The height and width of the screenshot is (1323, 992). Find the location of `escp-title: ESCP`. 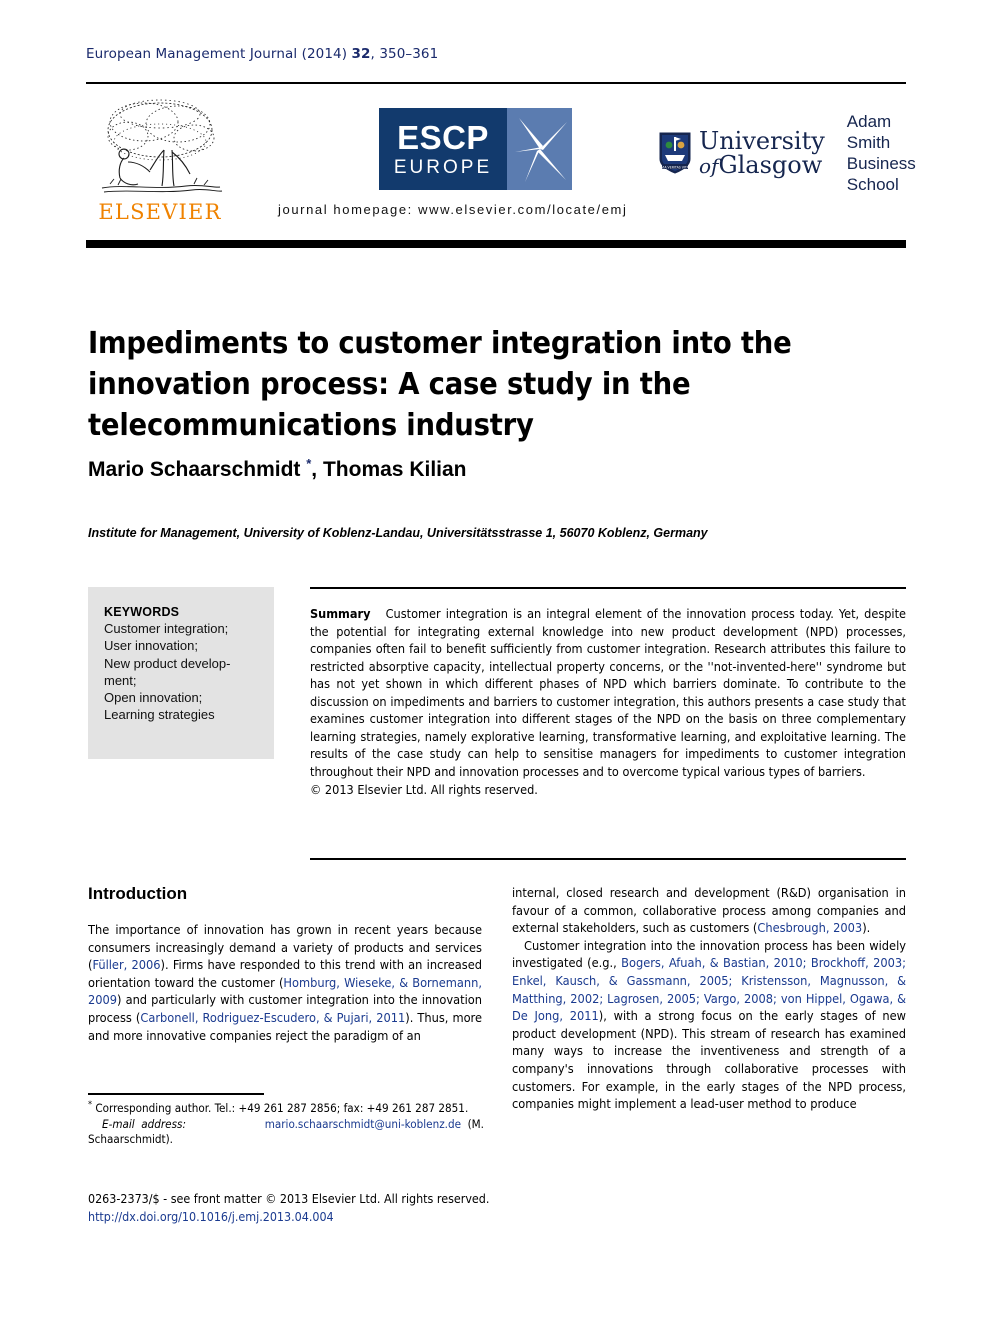

escp-title: ESCP is located at coordinates (443, 137).